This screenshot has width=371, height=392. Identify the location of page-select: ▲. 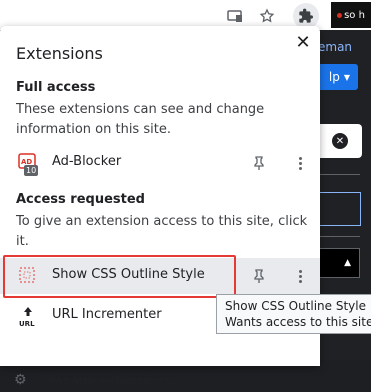
(339, 263).